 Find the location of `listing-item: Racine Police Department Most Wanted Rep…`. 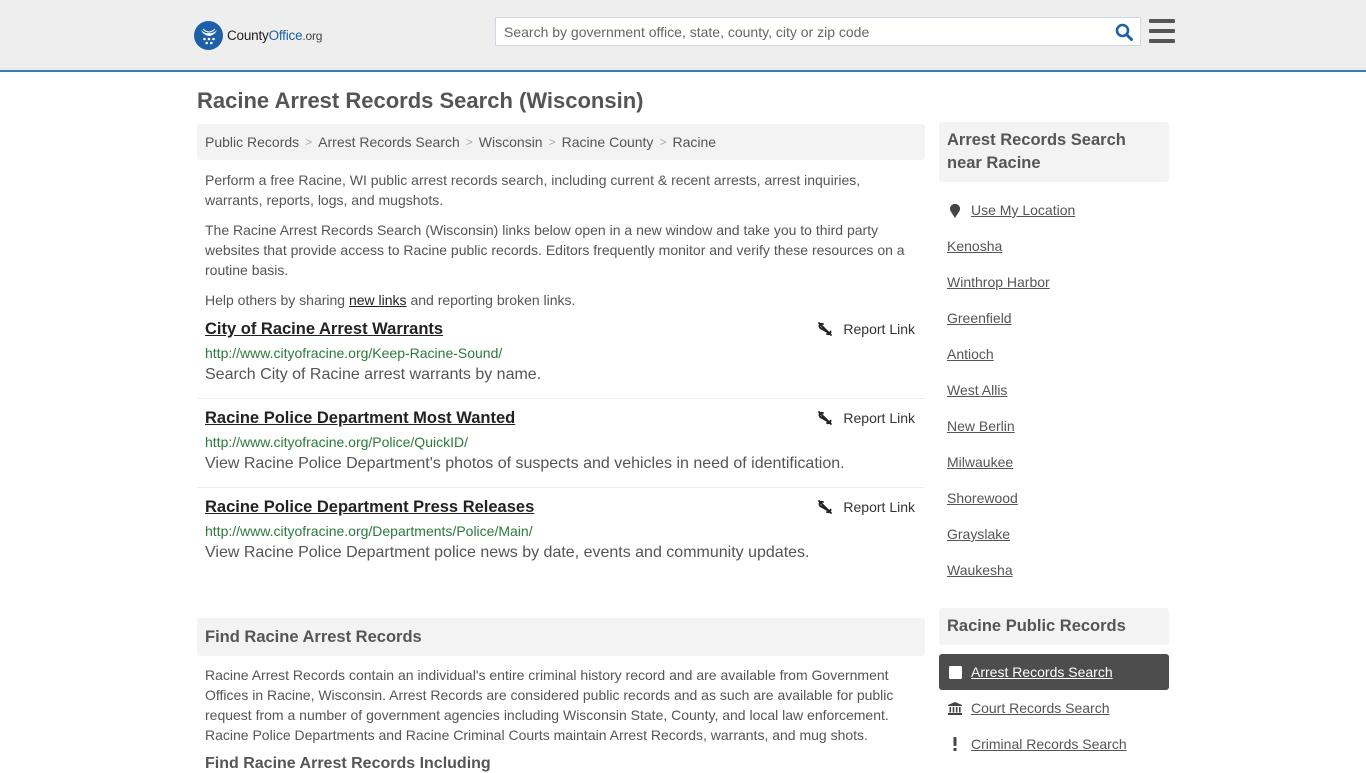

listing-item: Racine Police Department Most Wanted Rep… is located at coordinates (561, 443).